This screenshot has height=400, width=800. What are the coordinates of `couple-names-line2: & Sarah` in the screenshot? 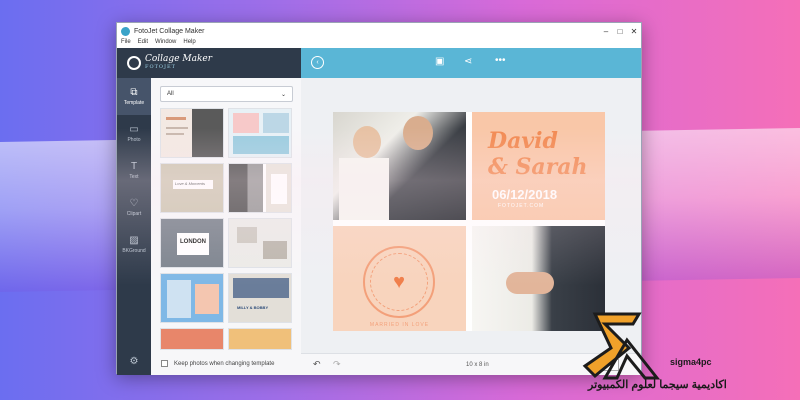 It's located at (538, 167).